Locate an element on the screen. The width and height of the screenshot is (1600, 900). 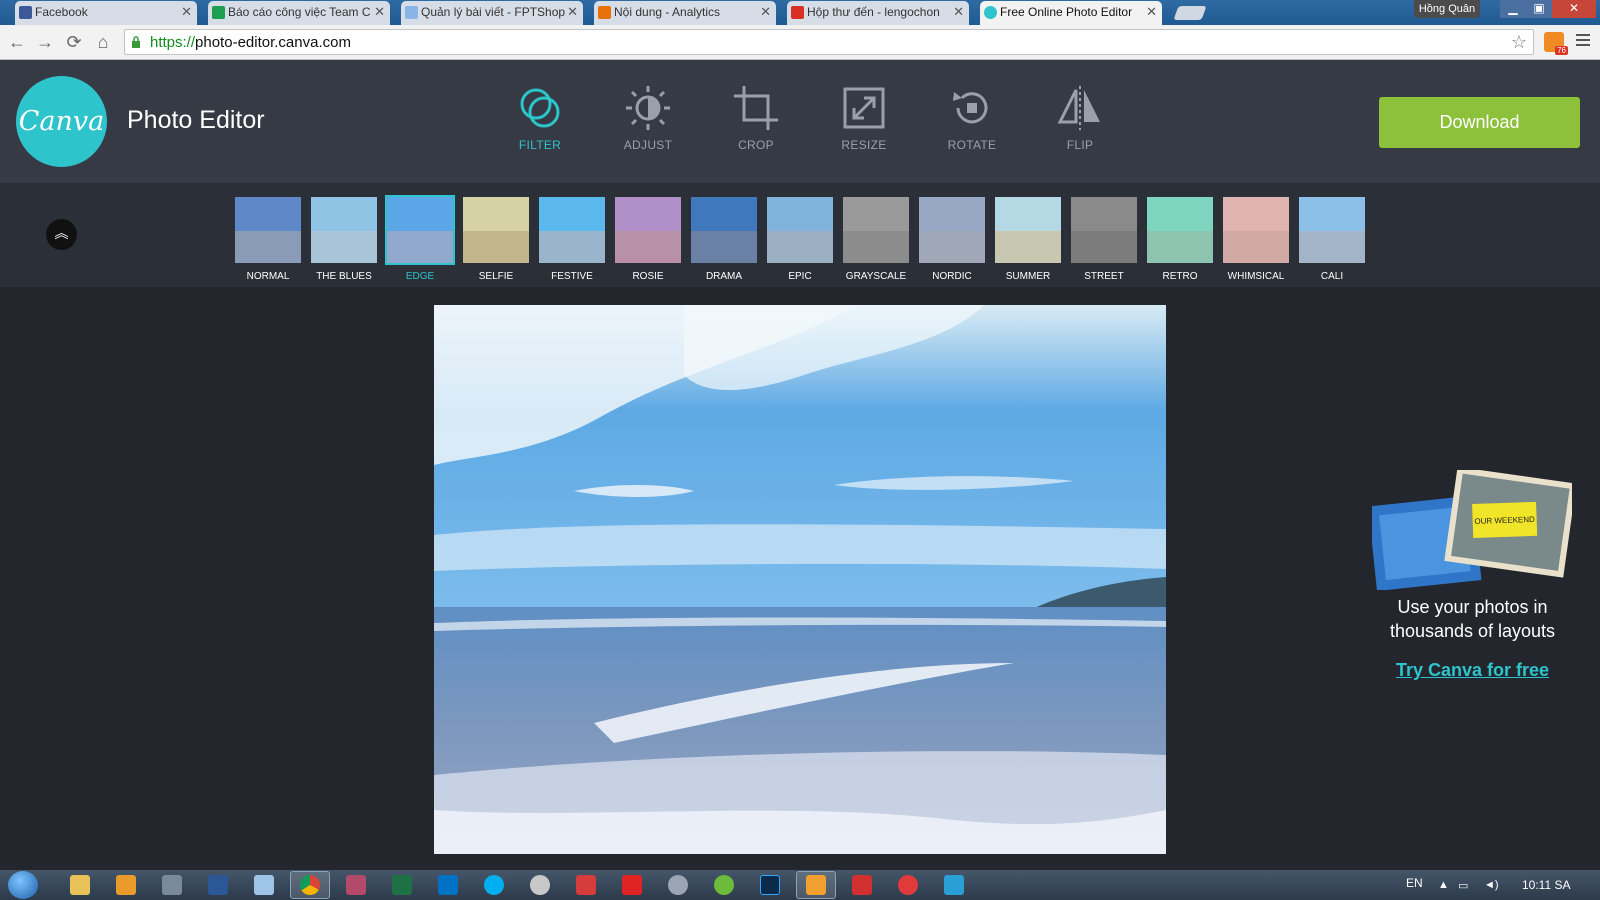
filter-option-drama: DRAMA is located at coordinates (724, 239).